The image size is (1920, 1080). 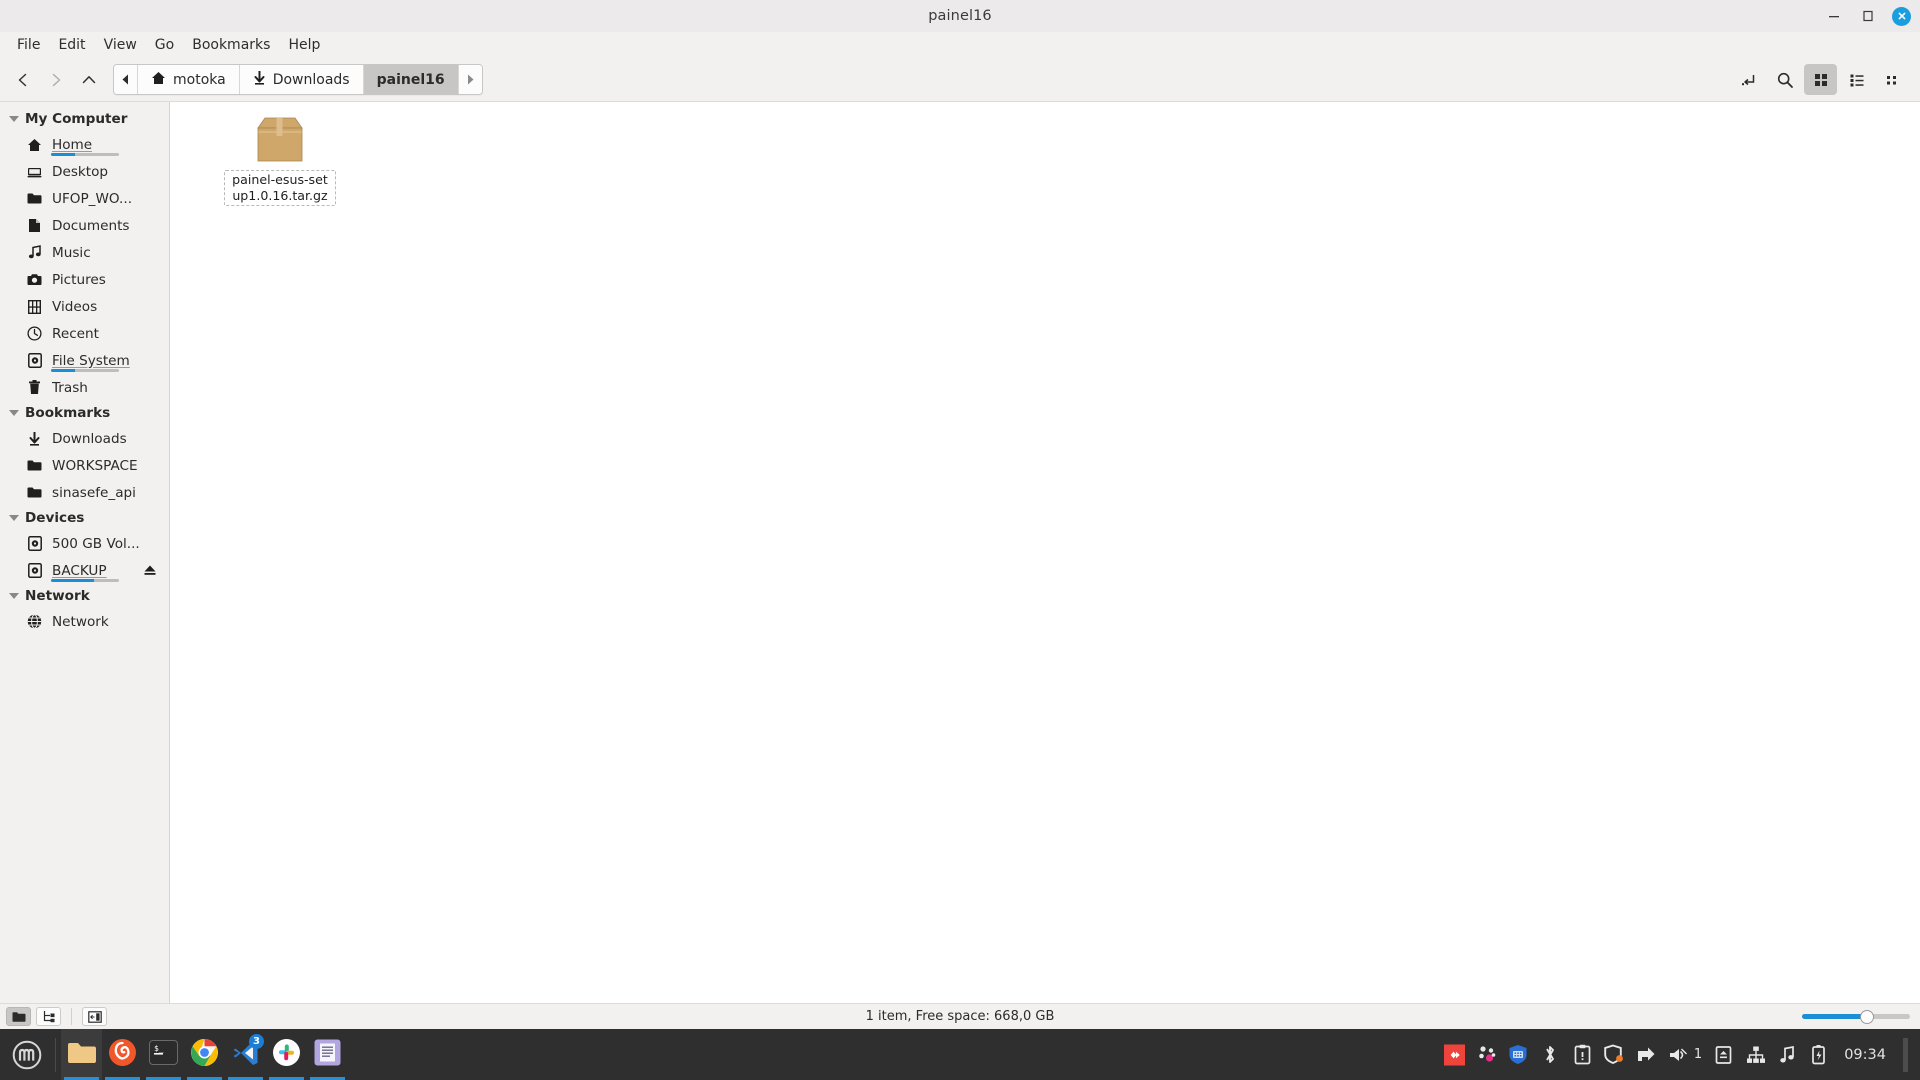 What do you see at coordinates (1582, 1054) in the screenshot?
I see `clipboard-tray-icon` at bounding box center [1582, 1054].